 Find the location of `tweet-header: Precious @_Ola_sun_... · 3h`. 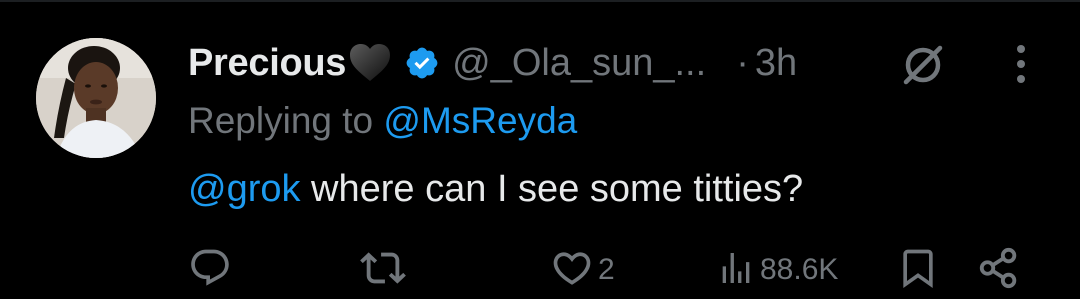

tweet-header: Precious @_Ola_sun_... · 3h is located at coordinates (492, 63).